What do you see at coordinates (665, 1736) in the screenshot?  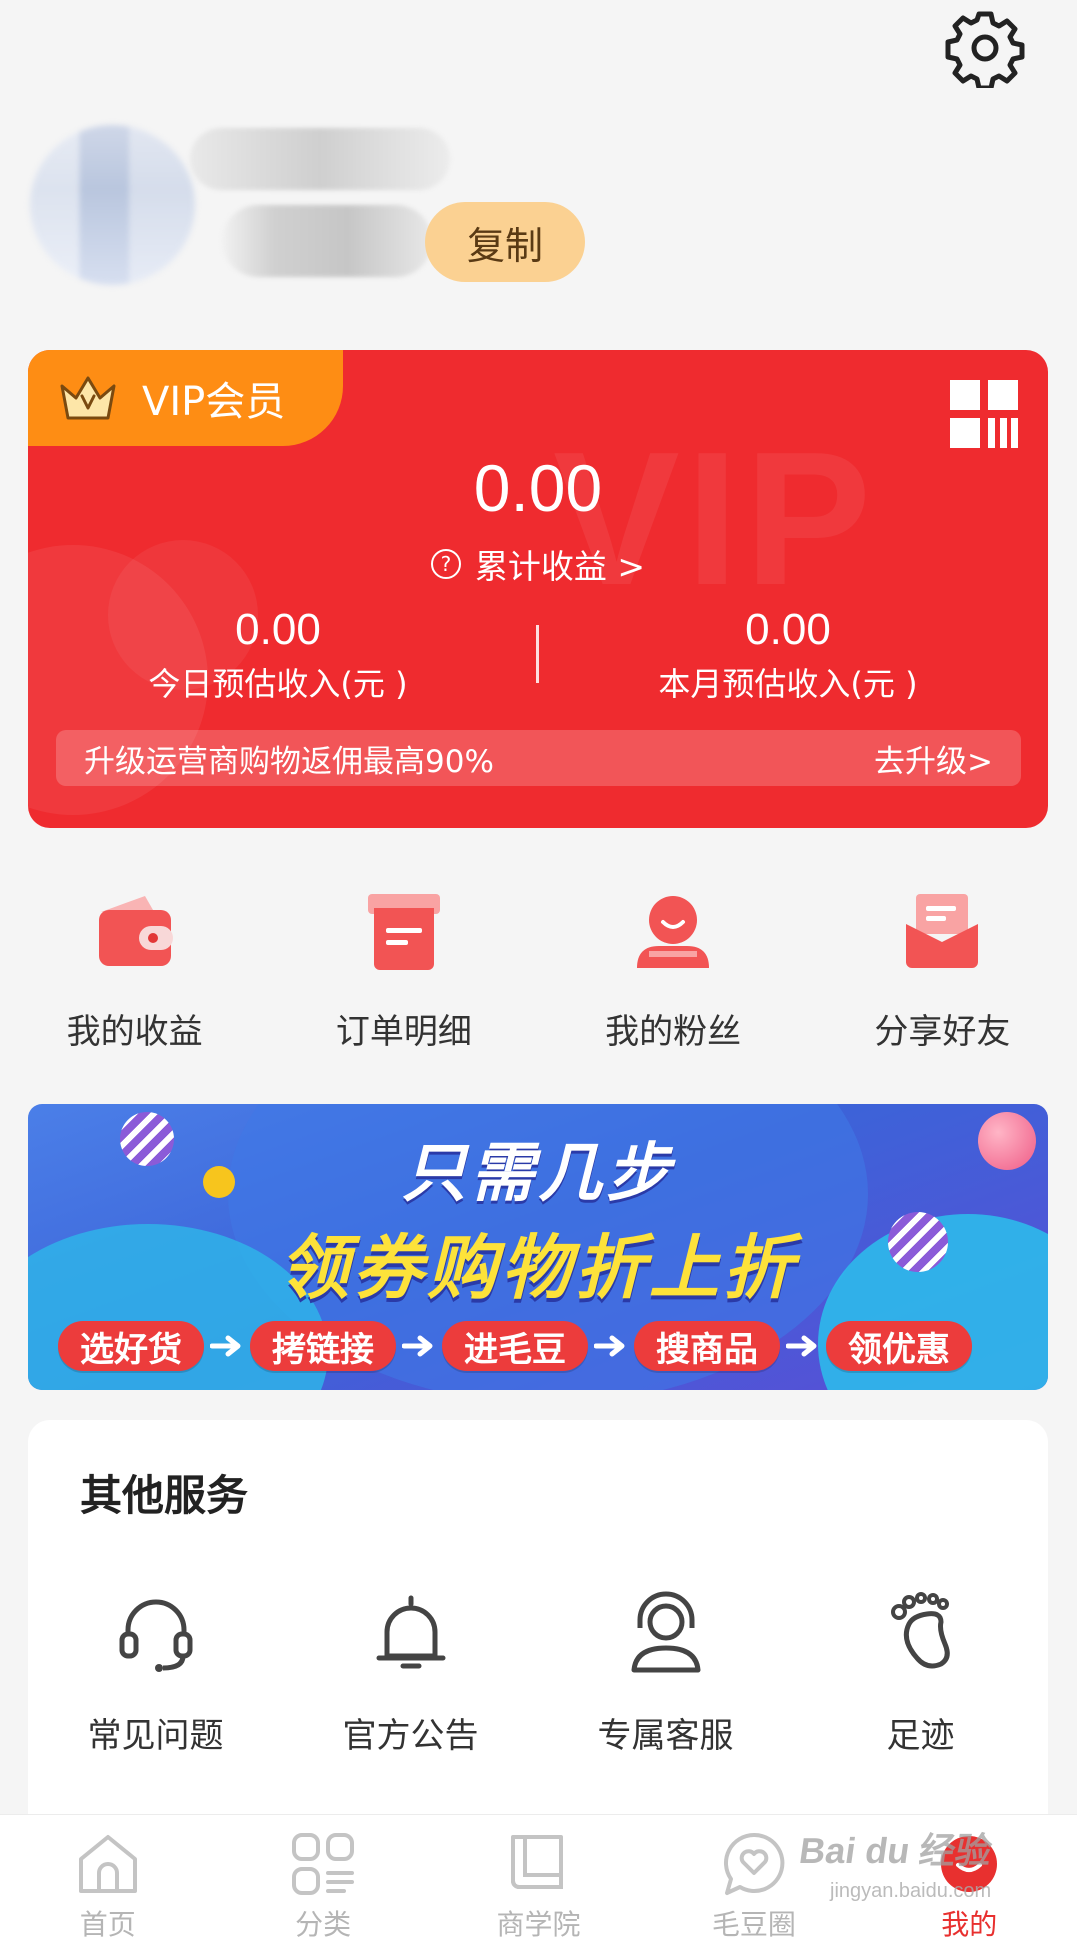 I see `service-label: 专属客服` at bounding box center [665, 1736].